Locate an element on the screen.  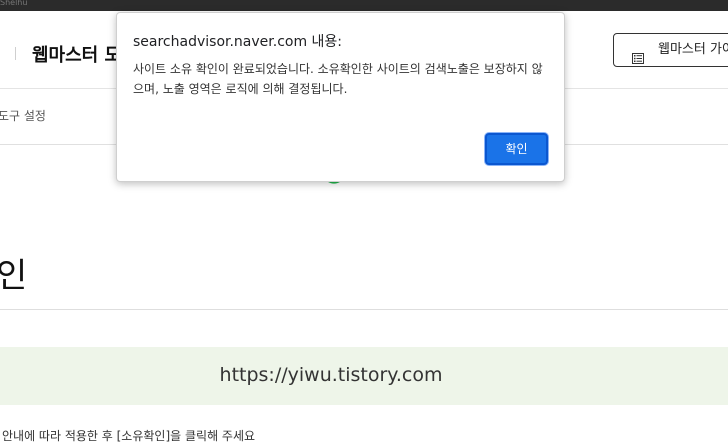
page-title: 인 is located at coordinates (14, 276).